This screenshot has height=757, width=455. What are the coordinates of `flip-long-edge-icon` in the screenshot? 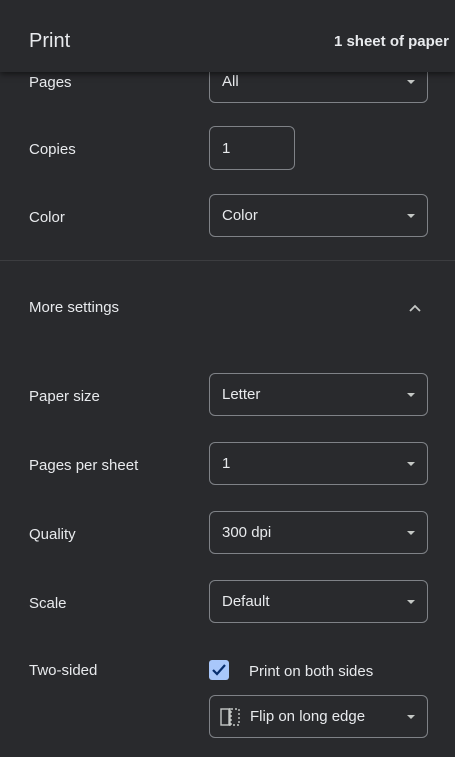 It's located at (230, 719).